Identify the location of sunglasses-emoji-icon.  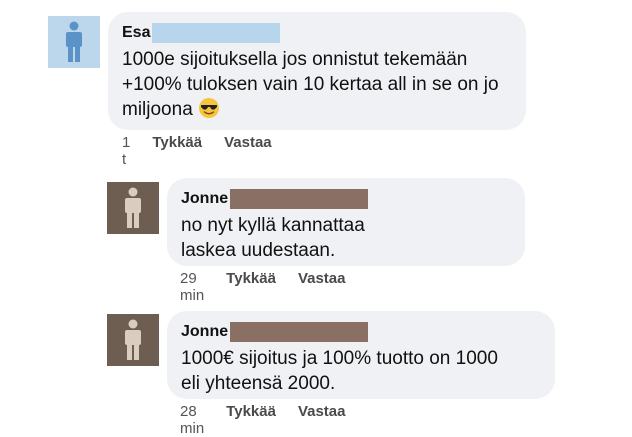
(209, 108).